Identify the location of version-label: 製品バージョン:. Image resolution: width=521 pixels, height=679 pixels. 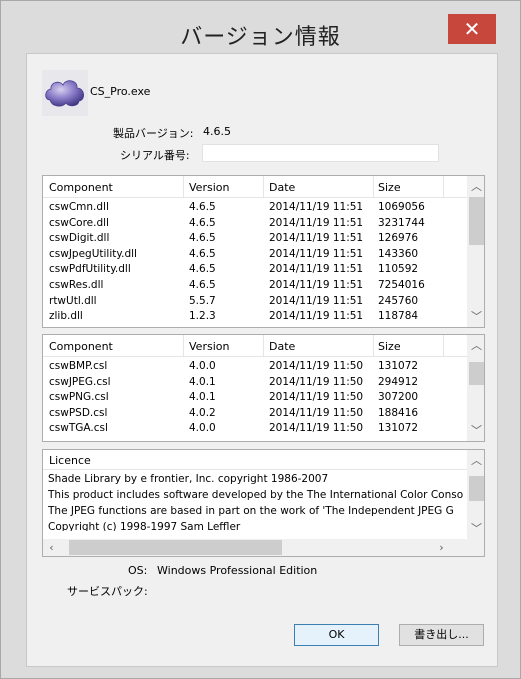
(153, 133).